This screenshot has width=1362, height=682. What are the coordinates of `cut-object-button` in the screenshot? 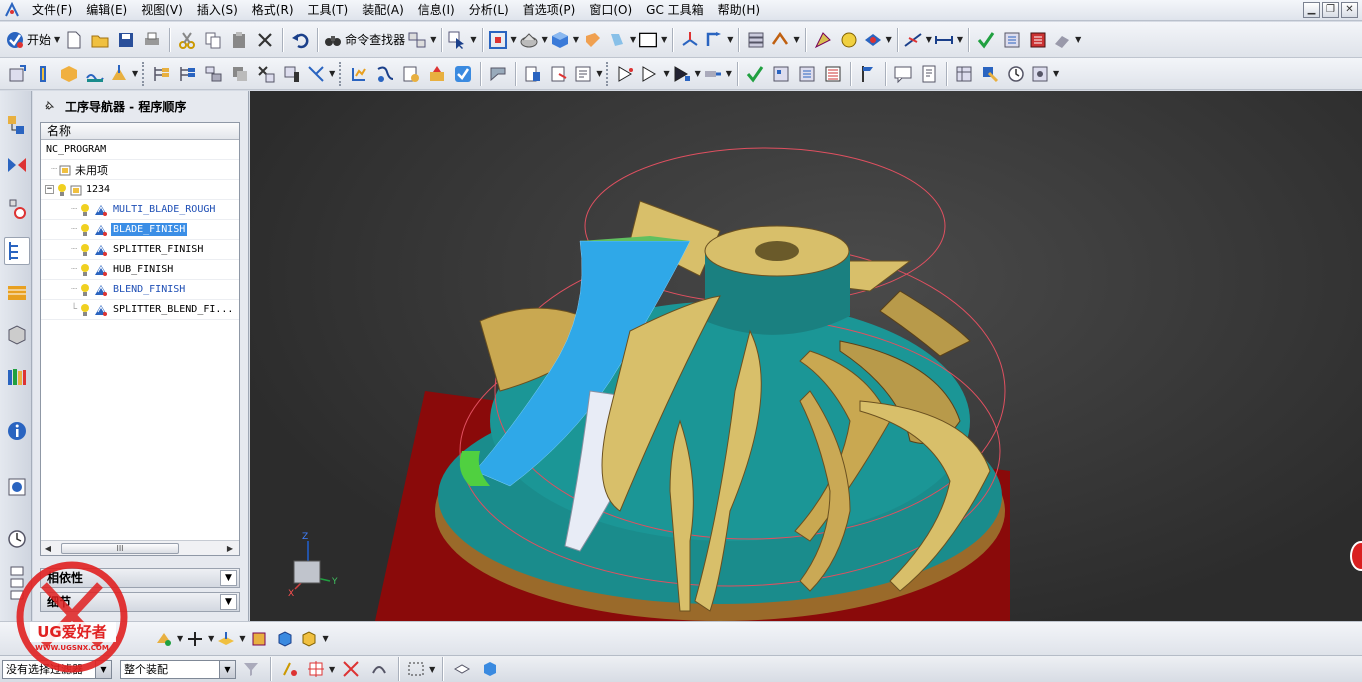 It's located at (266, 74).